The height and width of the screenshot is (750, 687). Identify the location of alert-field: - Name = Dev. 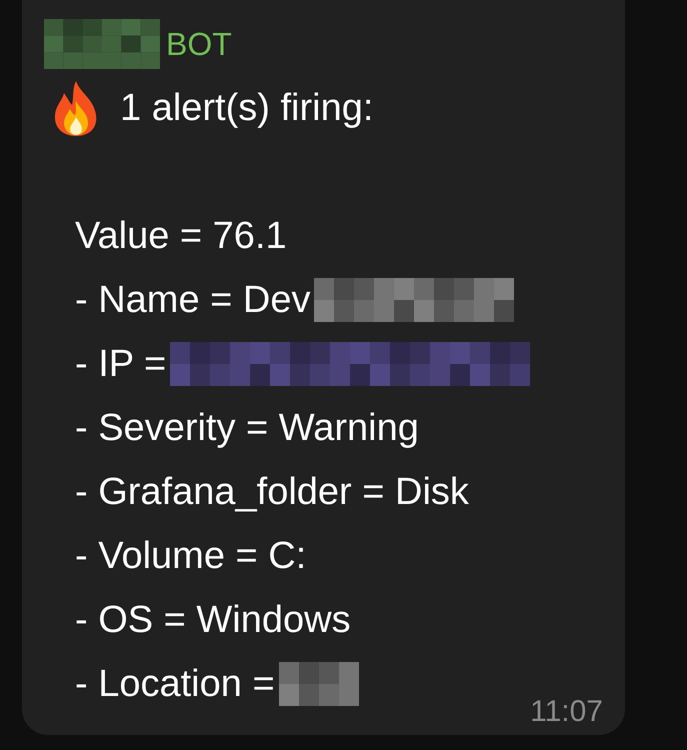
(192, 300).